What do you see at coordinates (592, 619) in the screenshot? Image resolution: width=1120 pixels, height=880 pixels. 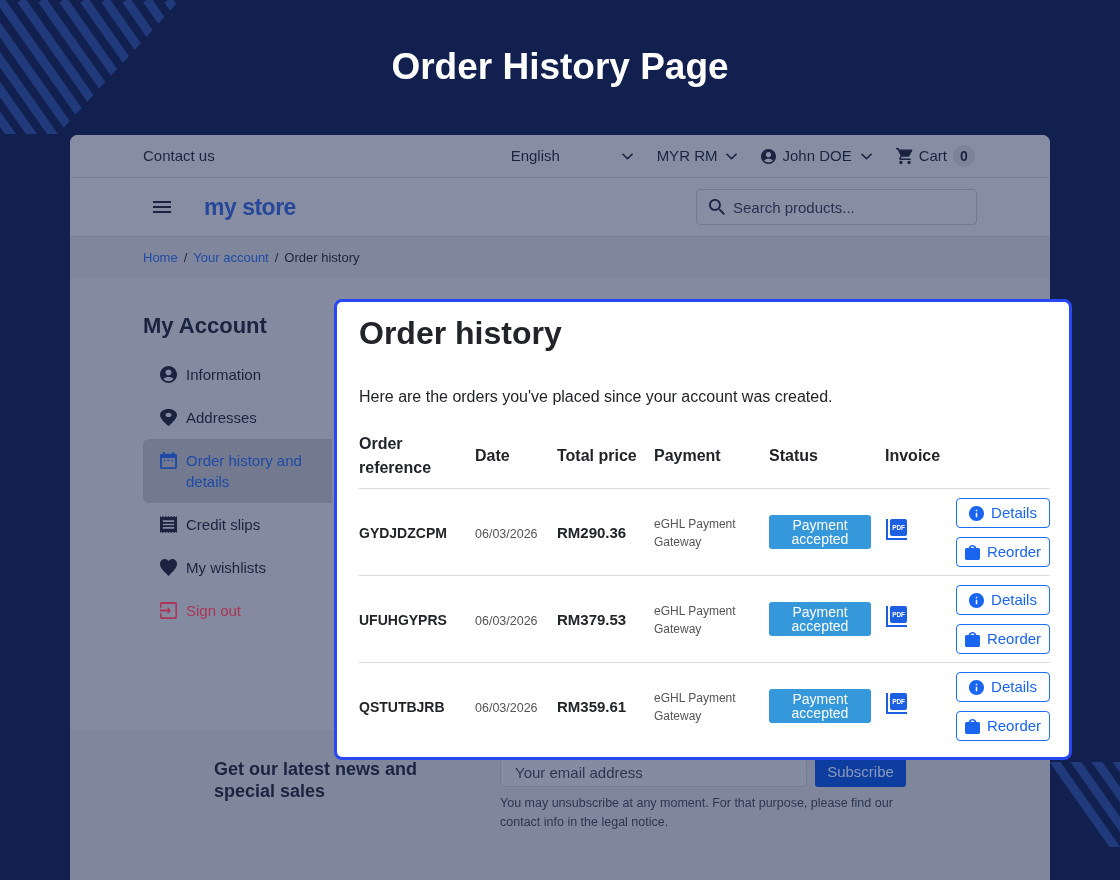 I see `order-total: RM379.53` at bounding box center [592, 619].